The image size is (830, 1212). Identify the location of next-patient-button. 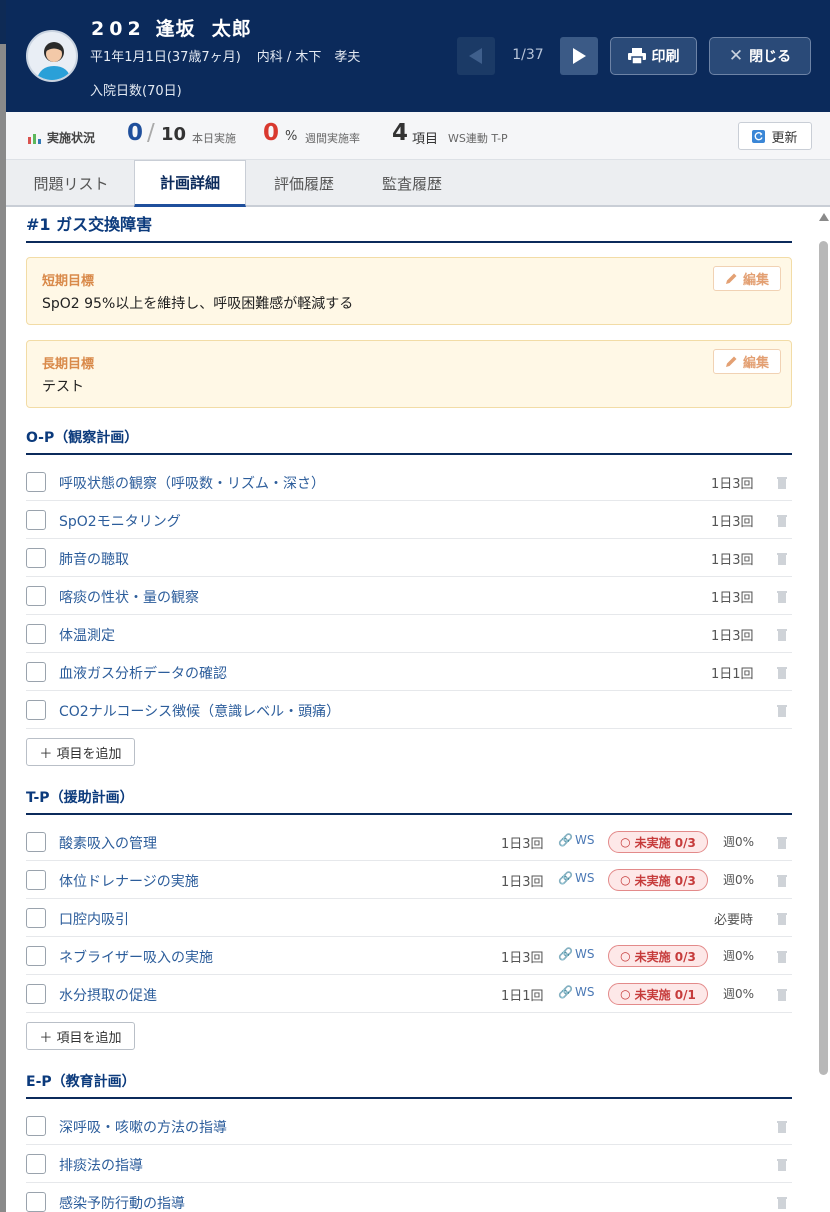
(579, 56).